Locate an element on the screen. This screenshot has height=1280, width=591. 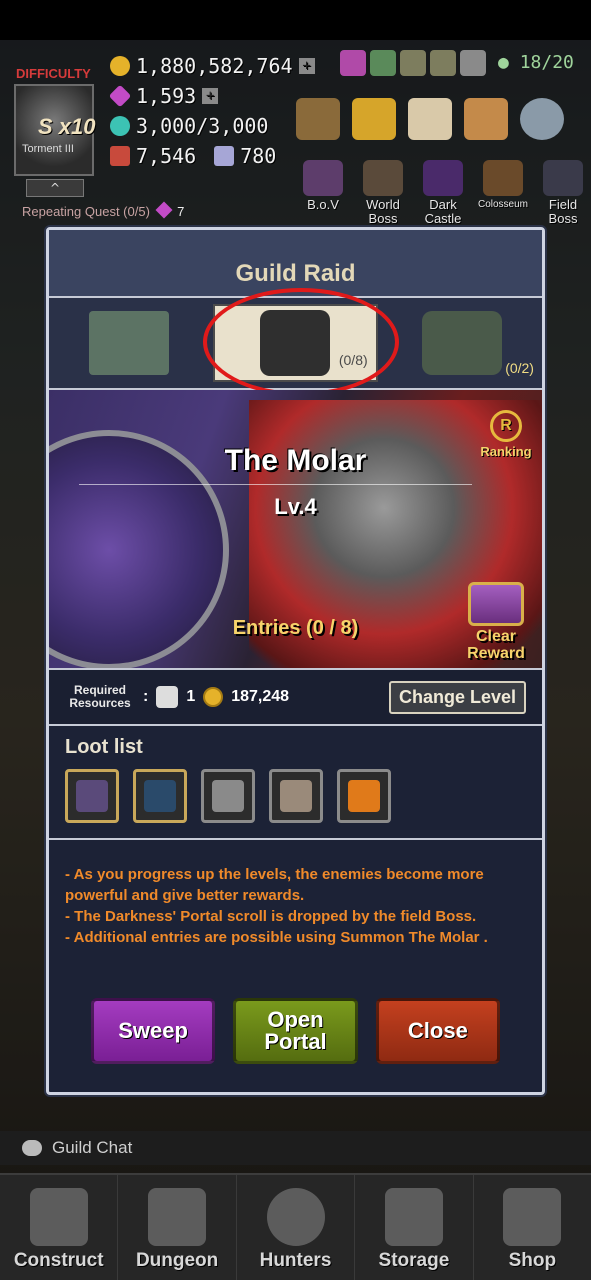
divider is located at coordinates (275, 484).